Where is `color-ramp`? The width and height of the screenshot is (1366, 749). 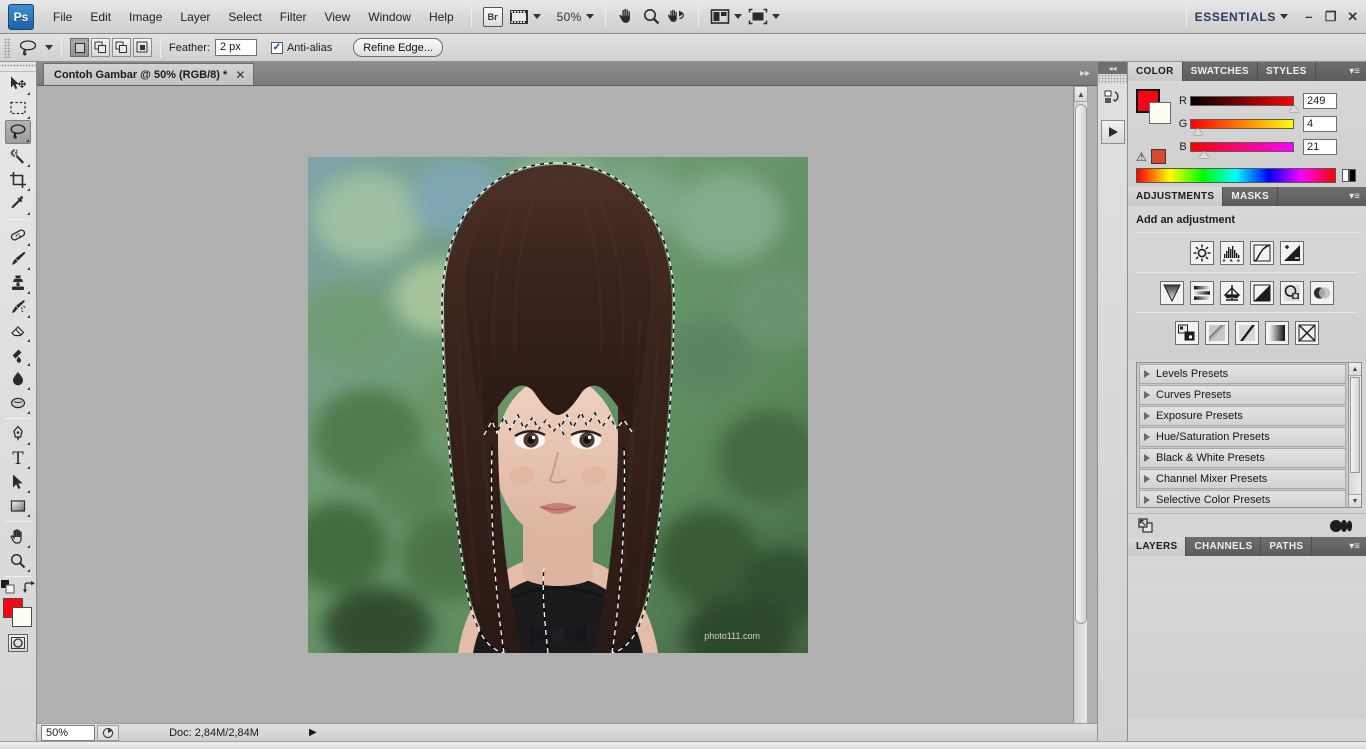 color-ramp is located at coordinates (1246, 175).